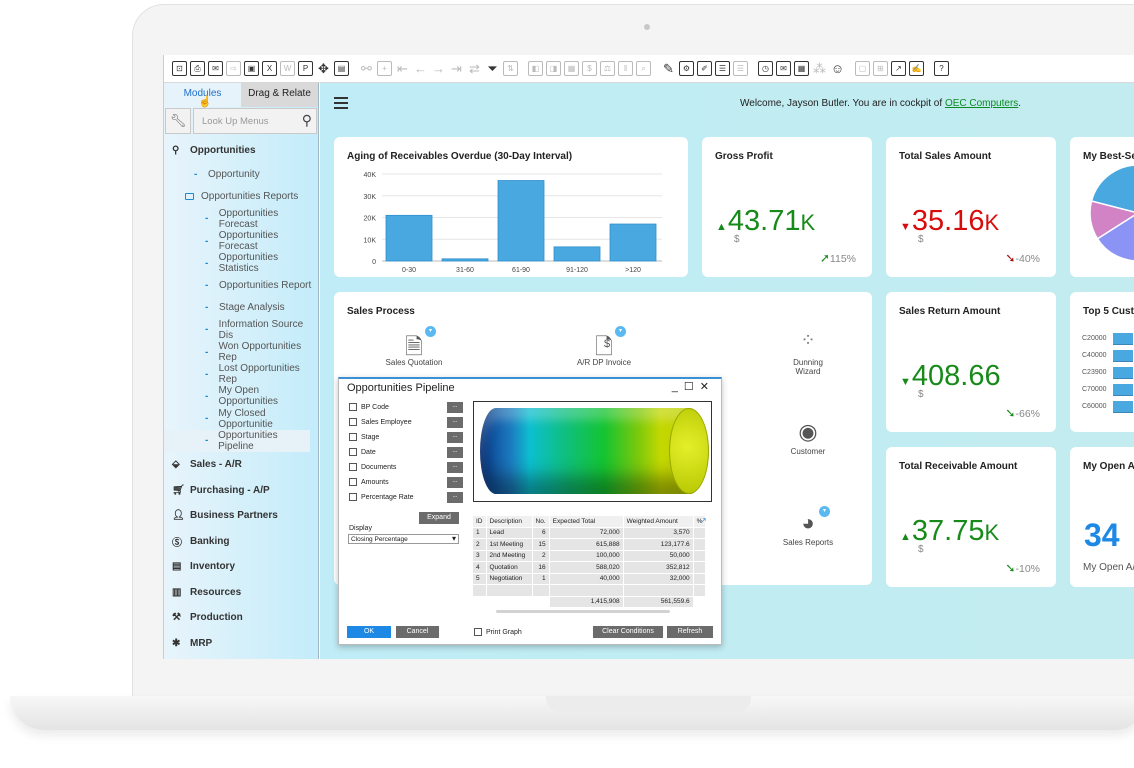 The width and height of the screenshot is (1134, 768). Describe the element at coordinates (279, 95) in the screenshot. I see `tab-drag-relate: Drag & Relate` at that location.